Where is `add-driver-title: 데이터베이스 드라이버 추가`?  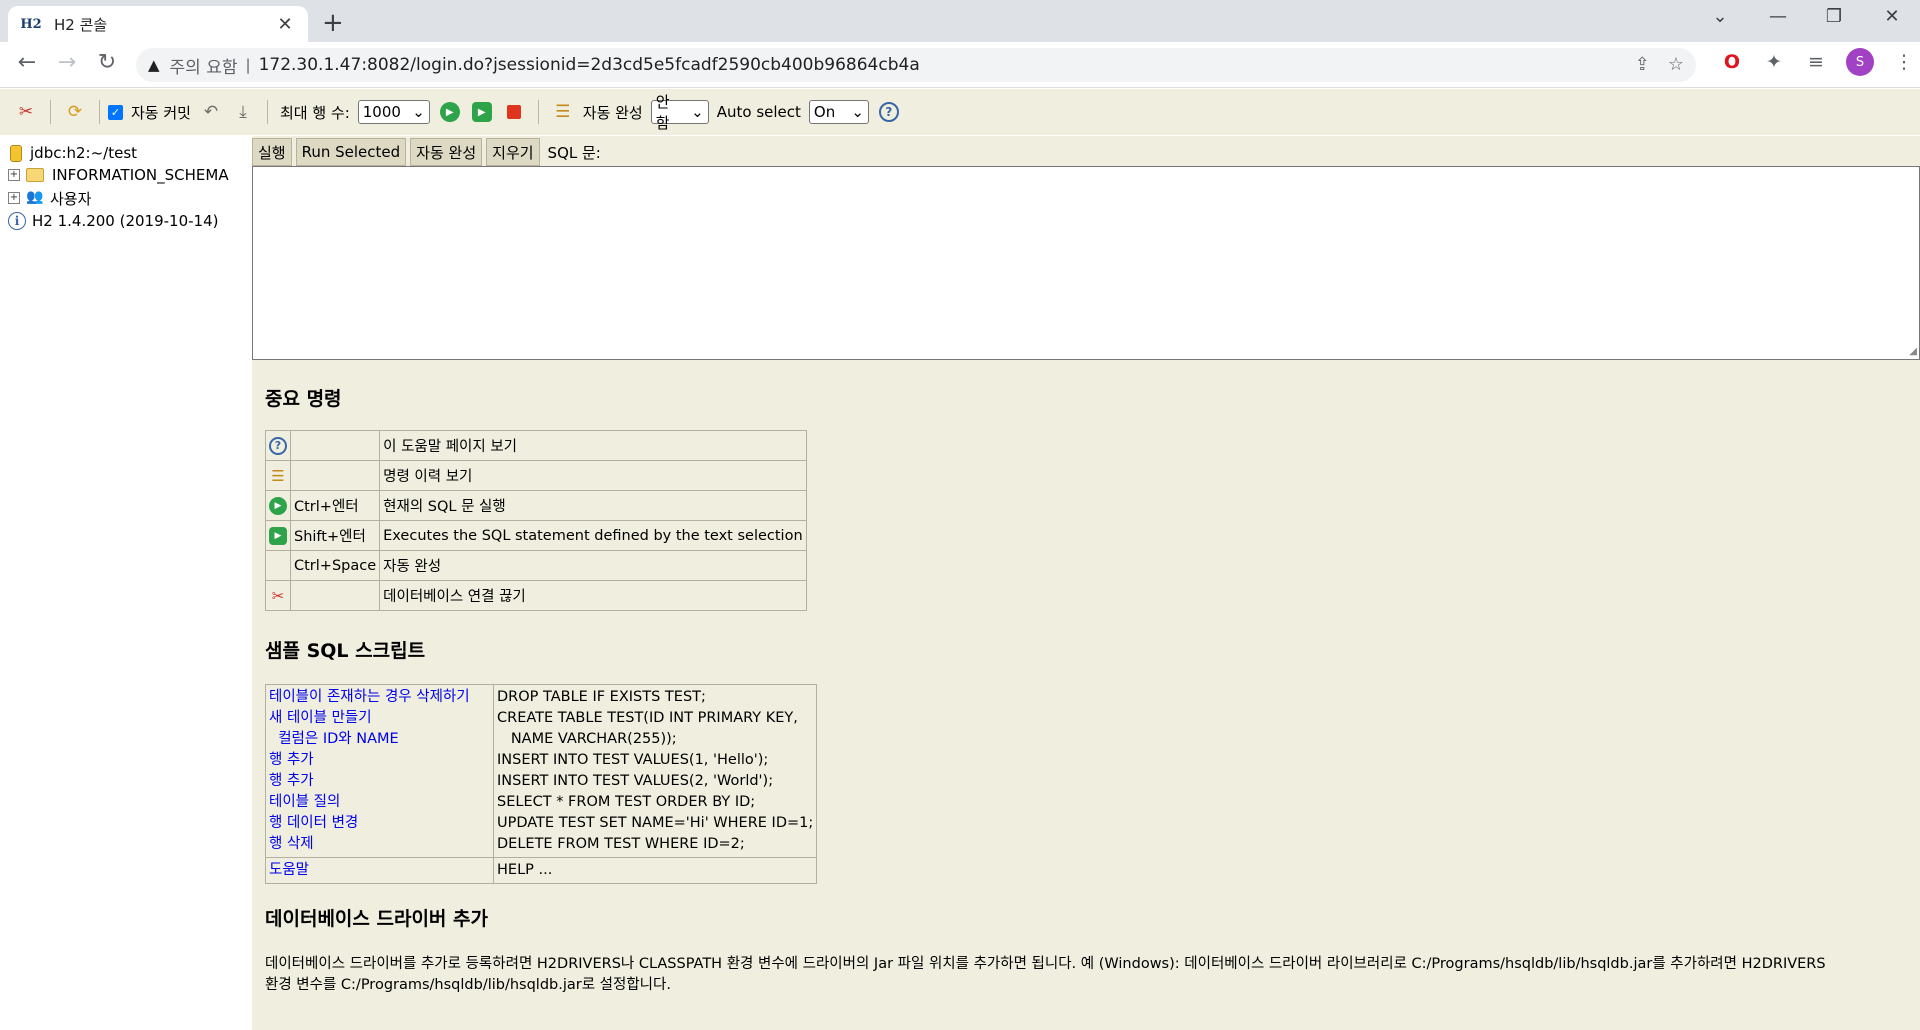
add-driver-title: 데이터베이스 드라이버 추가 is located at coordinates (376, 919).